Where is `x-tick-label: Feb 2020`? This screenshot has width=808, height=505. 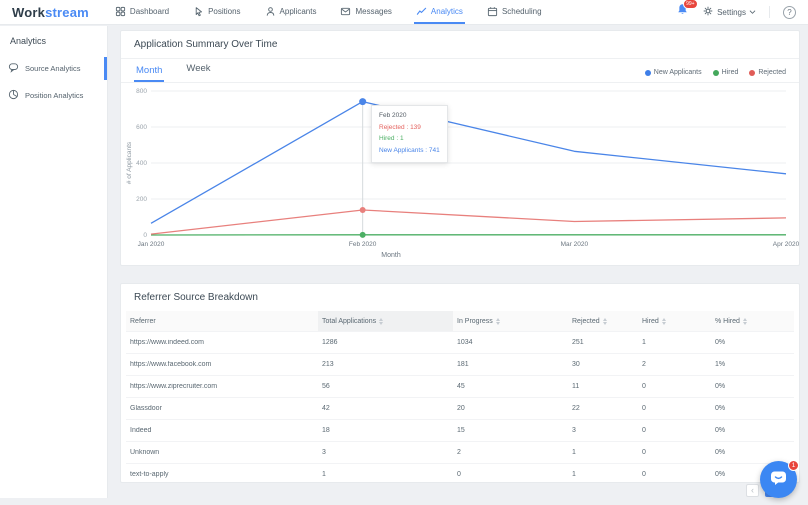
x-tick-label: Feb 2020 is located at coordinates (363, 244).